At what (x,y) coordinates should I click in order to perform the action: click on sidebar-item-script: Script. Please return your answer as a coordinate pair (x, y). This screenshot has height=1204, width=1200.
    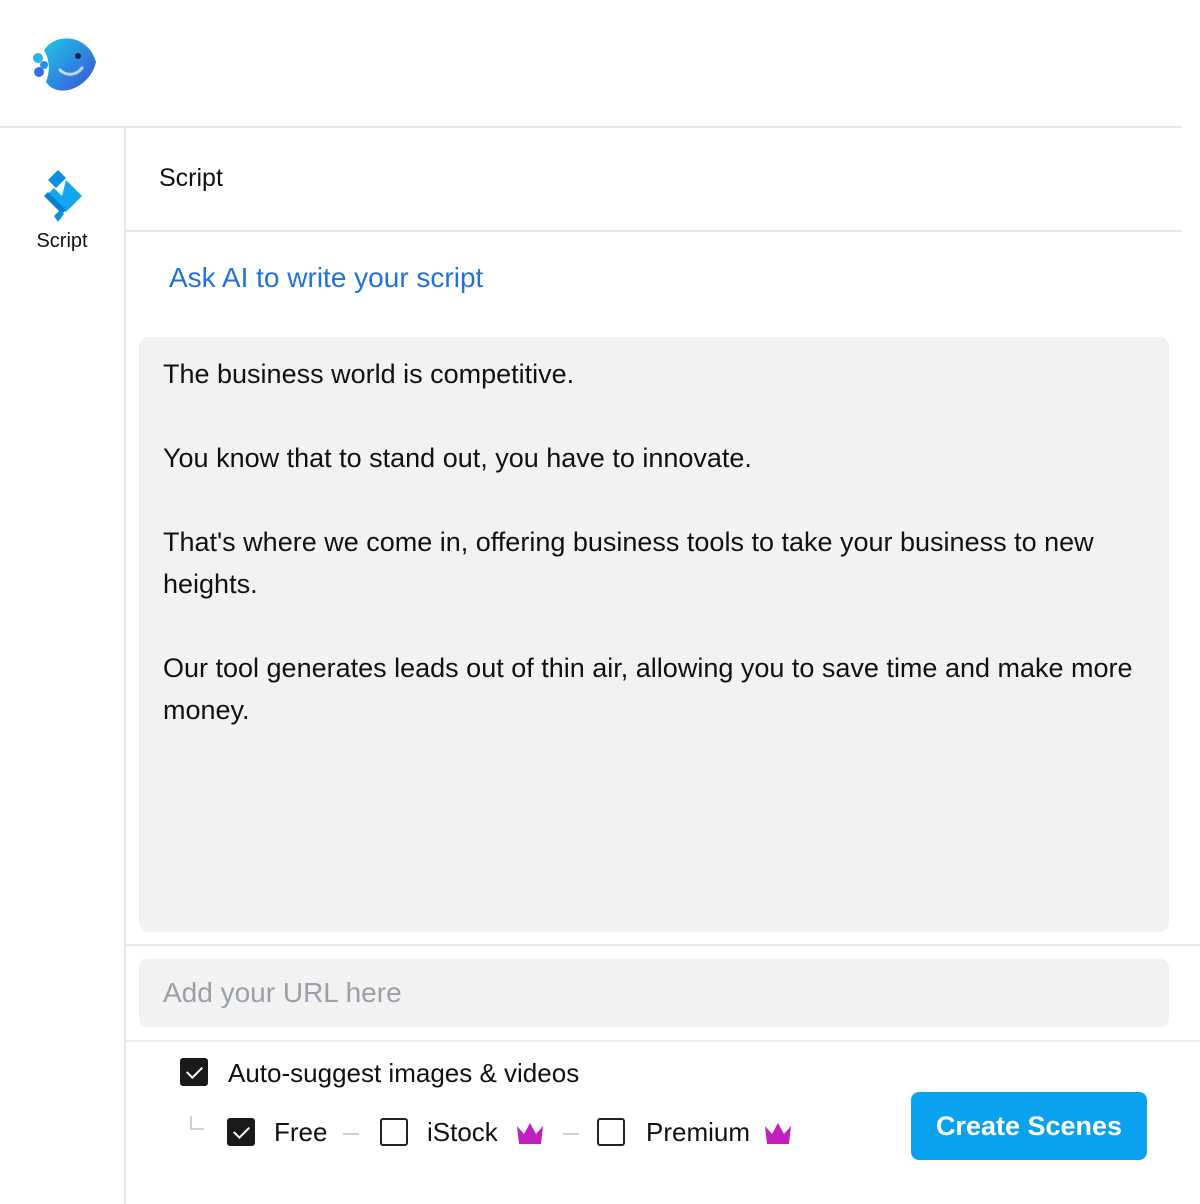
    Looking at the image, I should click on (62, 209).